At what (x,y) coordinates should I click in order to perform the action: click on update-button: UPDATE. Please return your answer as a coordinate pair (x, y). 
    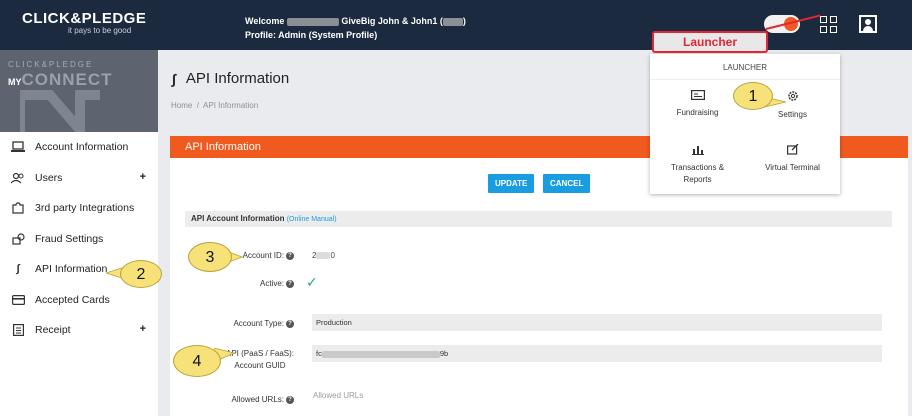
    Looking at the image, I should click on (511, 183).